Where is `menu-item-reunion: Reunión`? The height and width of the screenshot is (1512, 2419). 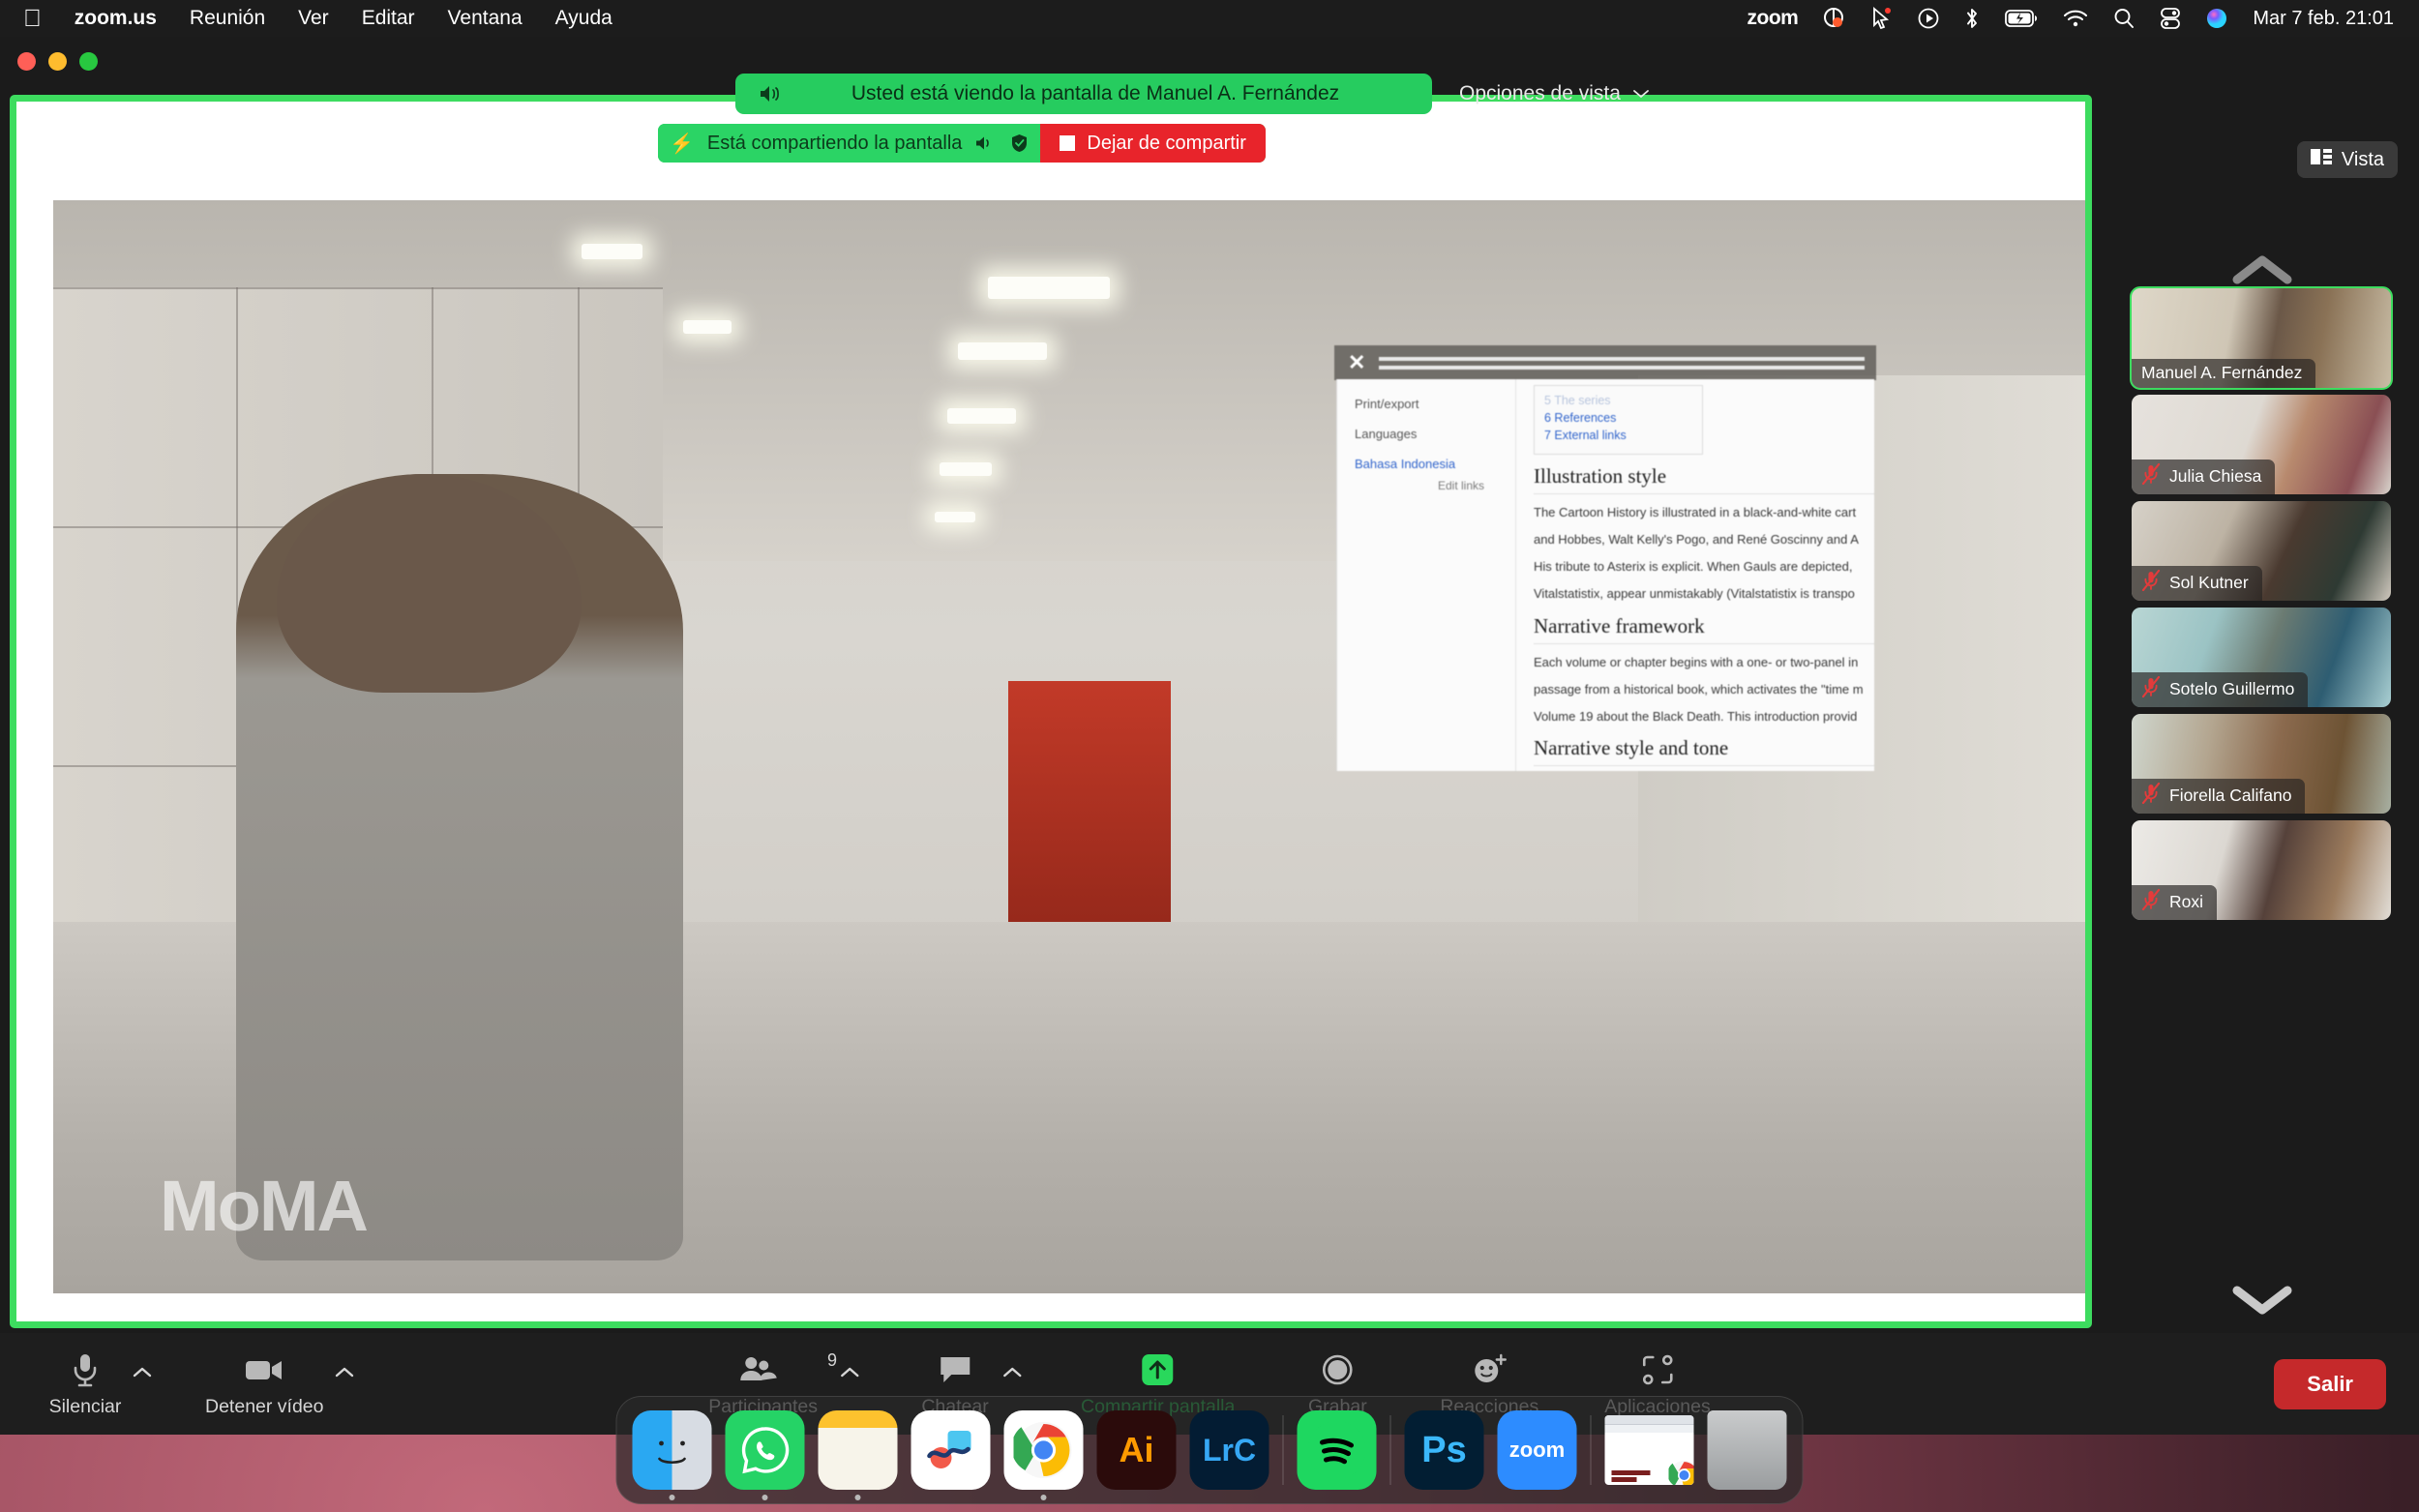 menu-item-reunion: Reunión is located at coordinates (227, 18).